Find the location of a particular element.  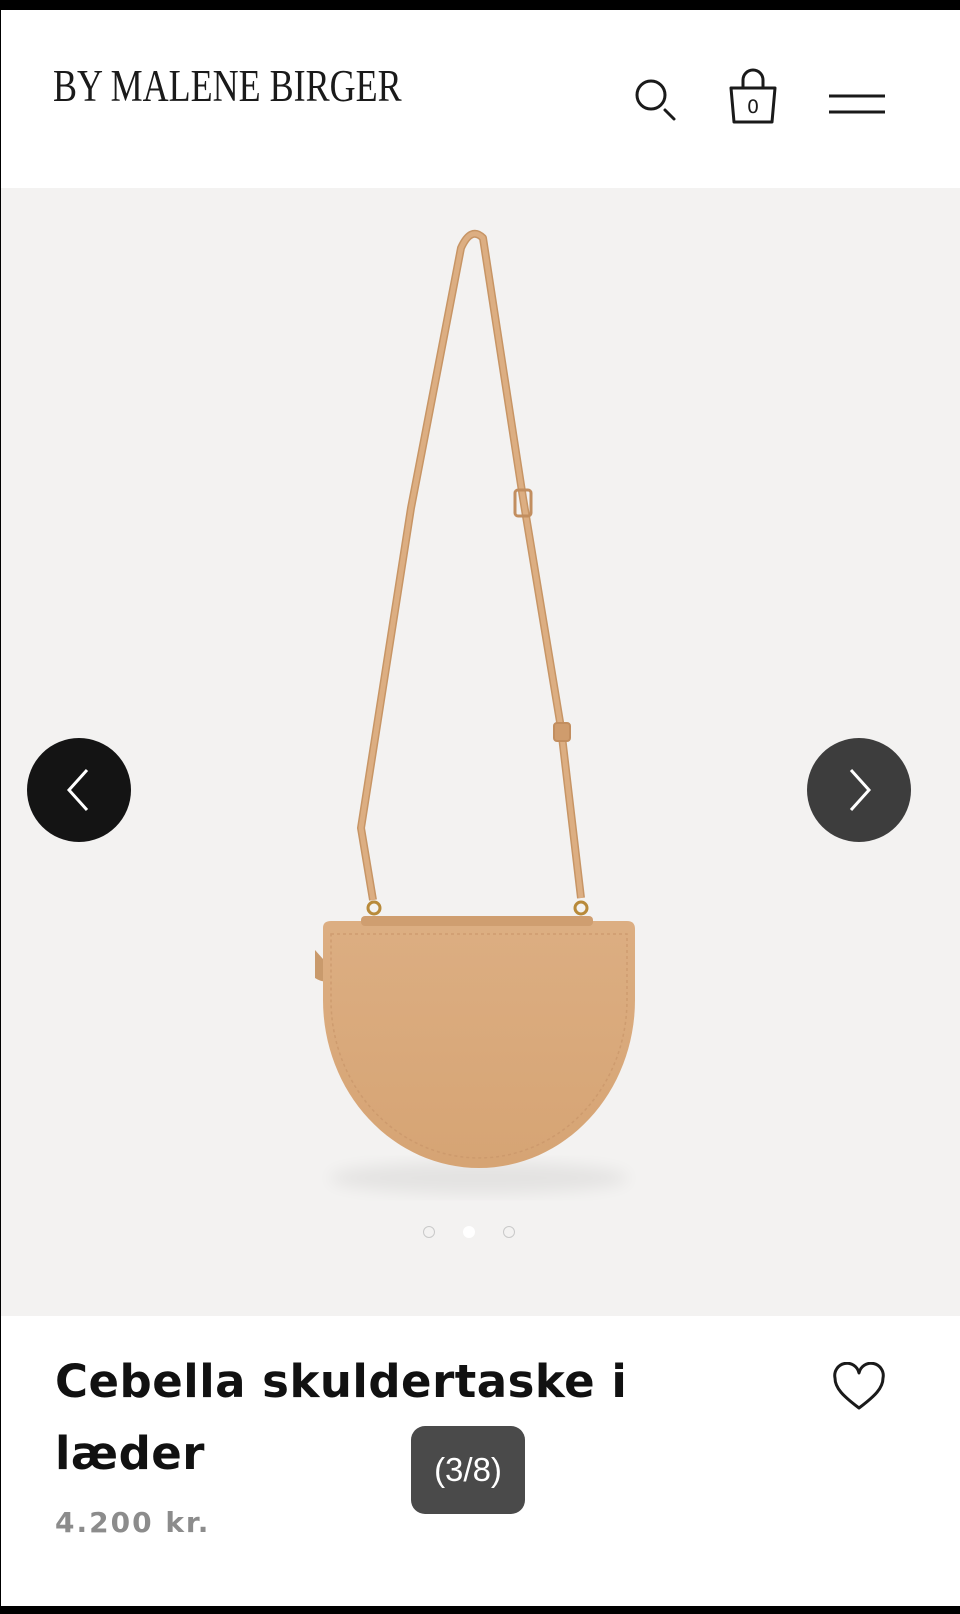

chevron-right-icon is located at coordinates (860, 790).